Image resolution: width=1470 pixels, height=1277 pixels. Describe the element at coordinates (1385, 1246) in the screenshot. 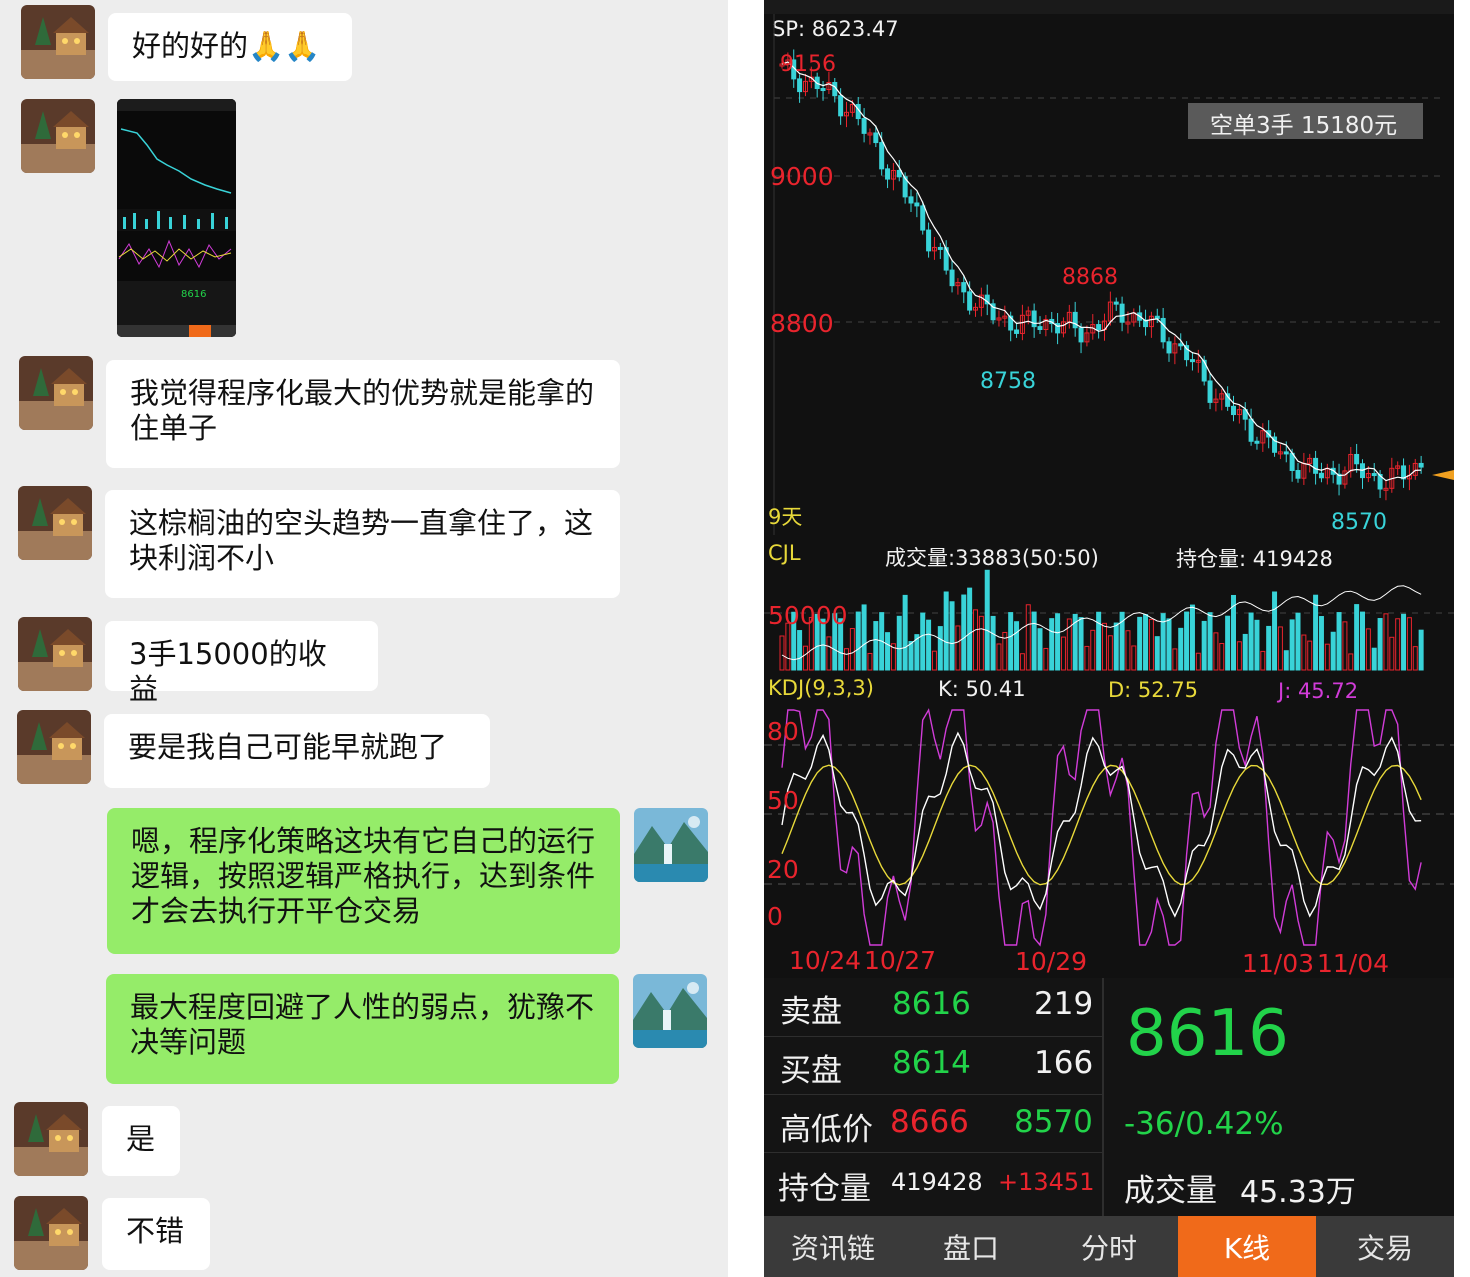

I see `tab-trade: 交易` at that location.